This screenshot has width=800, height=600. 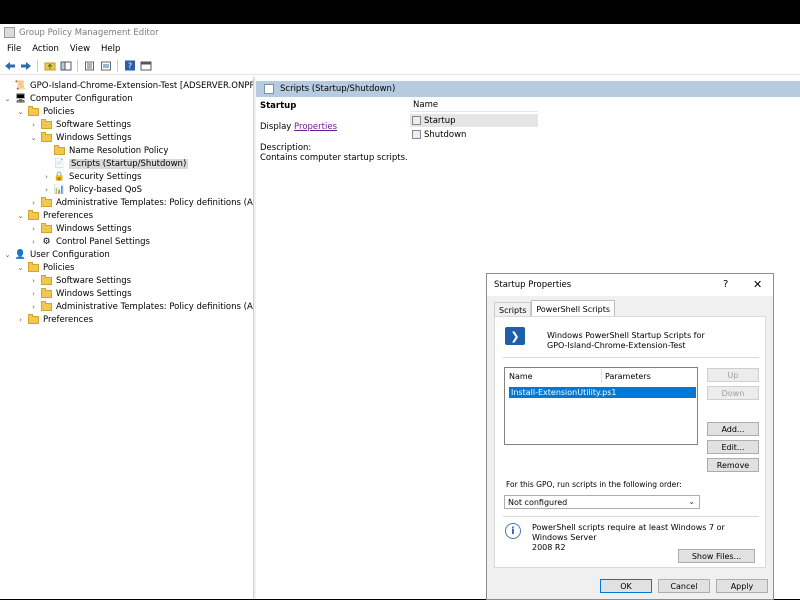 What do you see at coordinates (474, 134) in the screenshot?
I see `list-item-shutdown: Shutdown` at bounding box center [474, 134].